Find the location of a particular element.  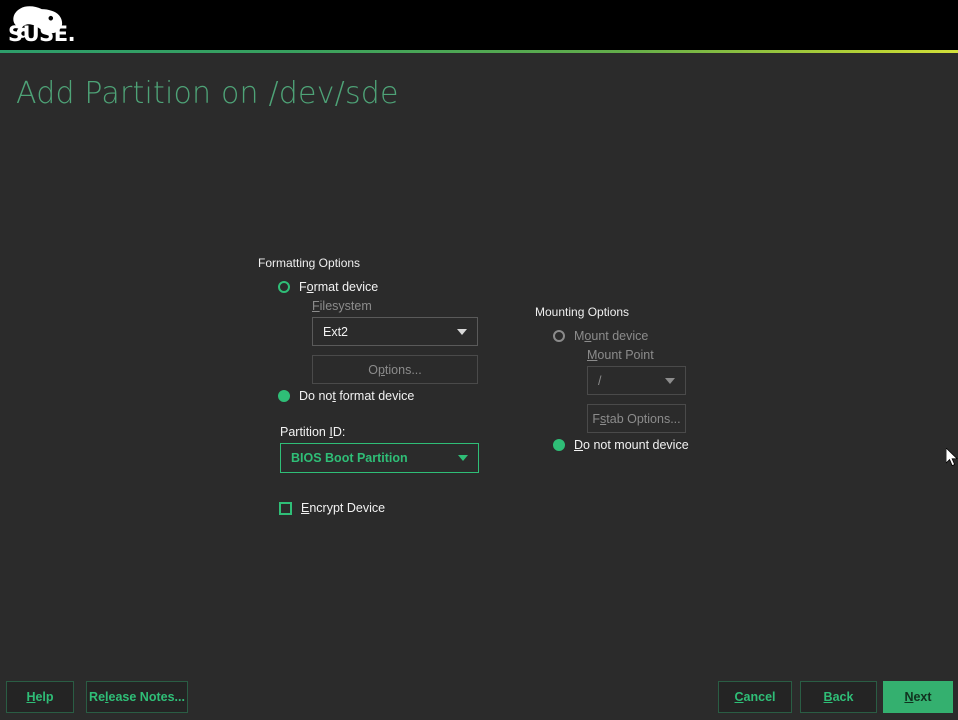

radio-indicator-format-device is located at coordinates (284, 287).